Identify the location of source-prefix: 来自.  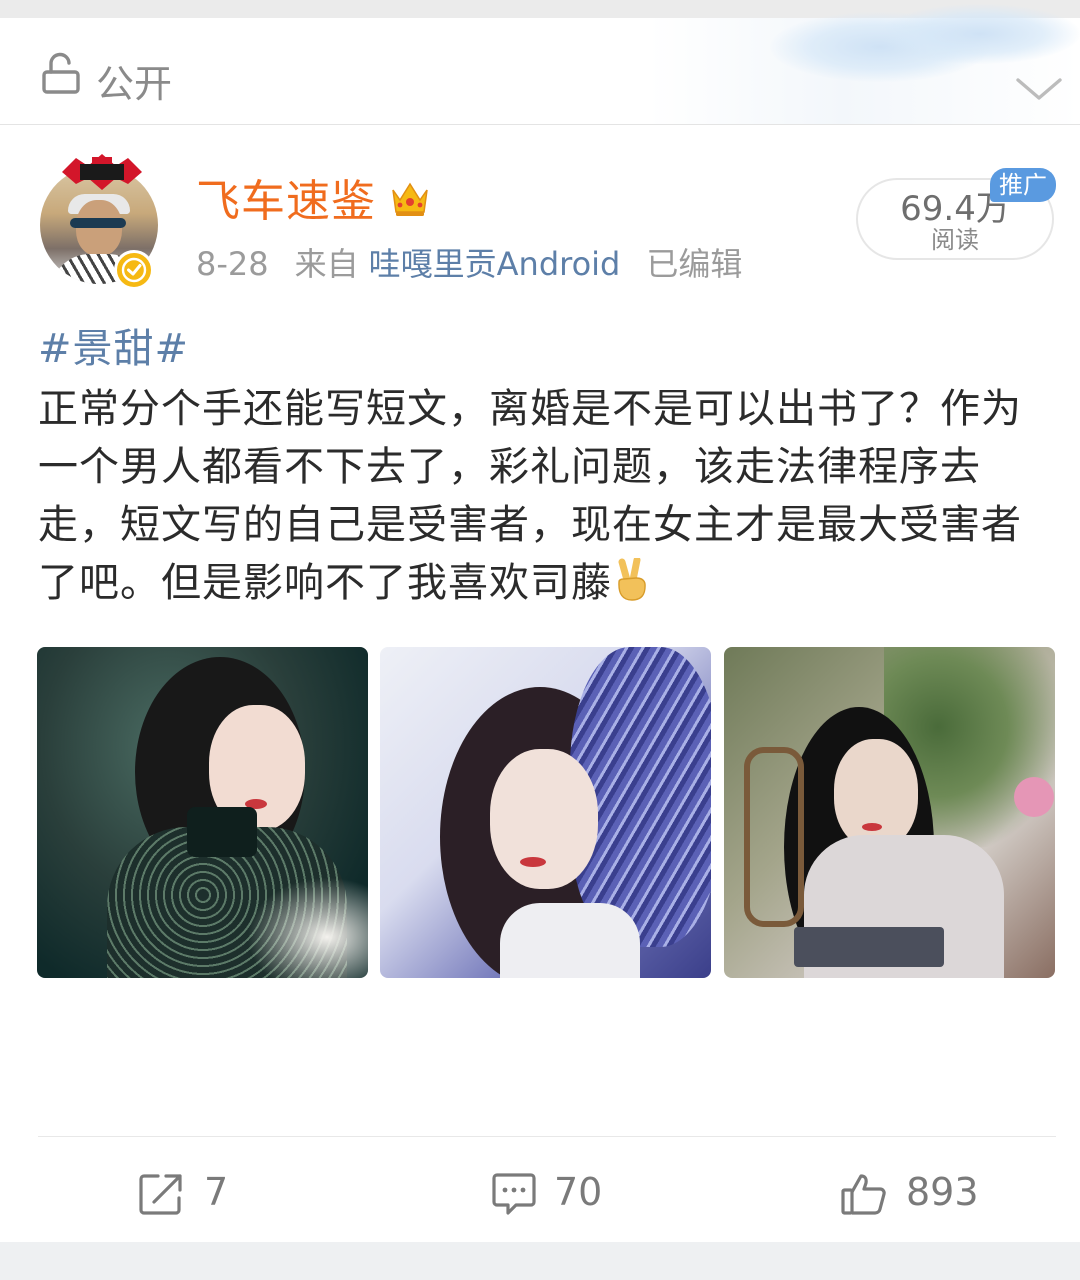
(326, 264).